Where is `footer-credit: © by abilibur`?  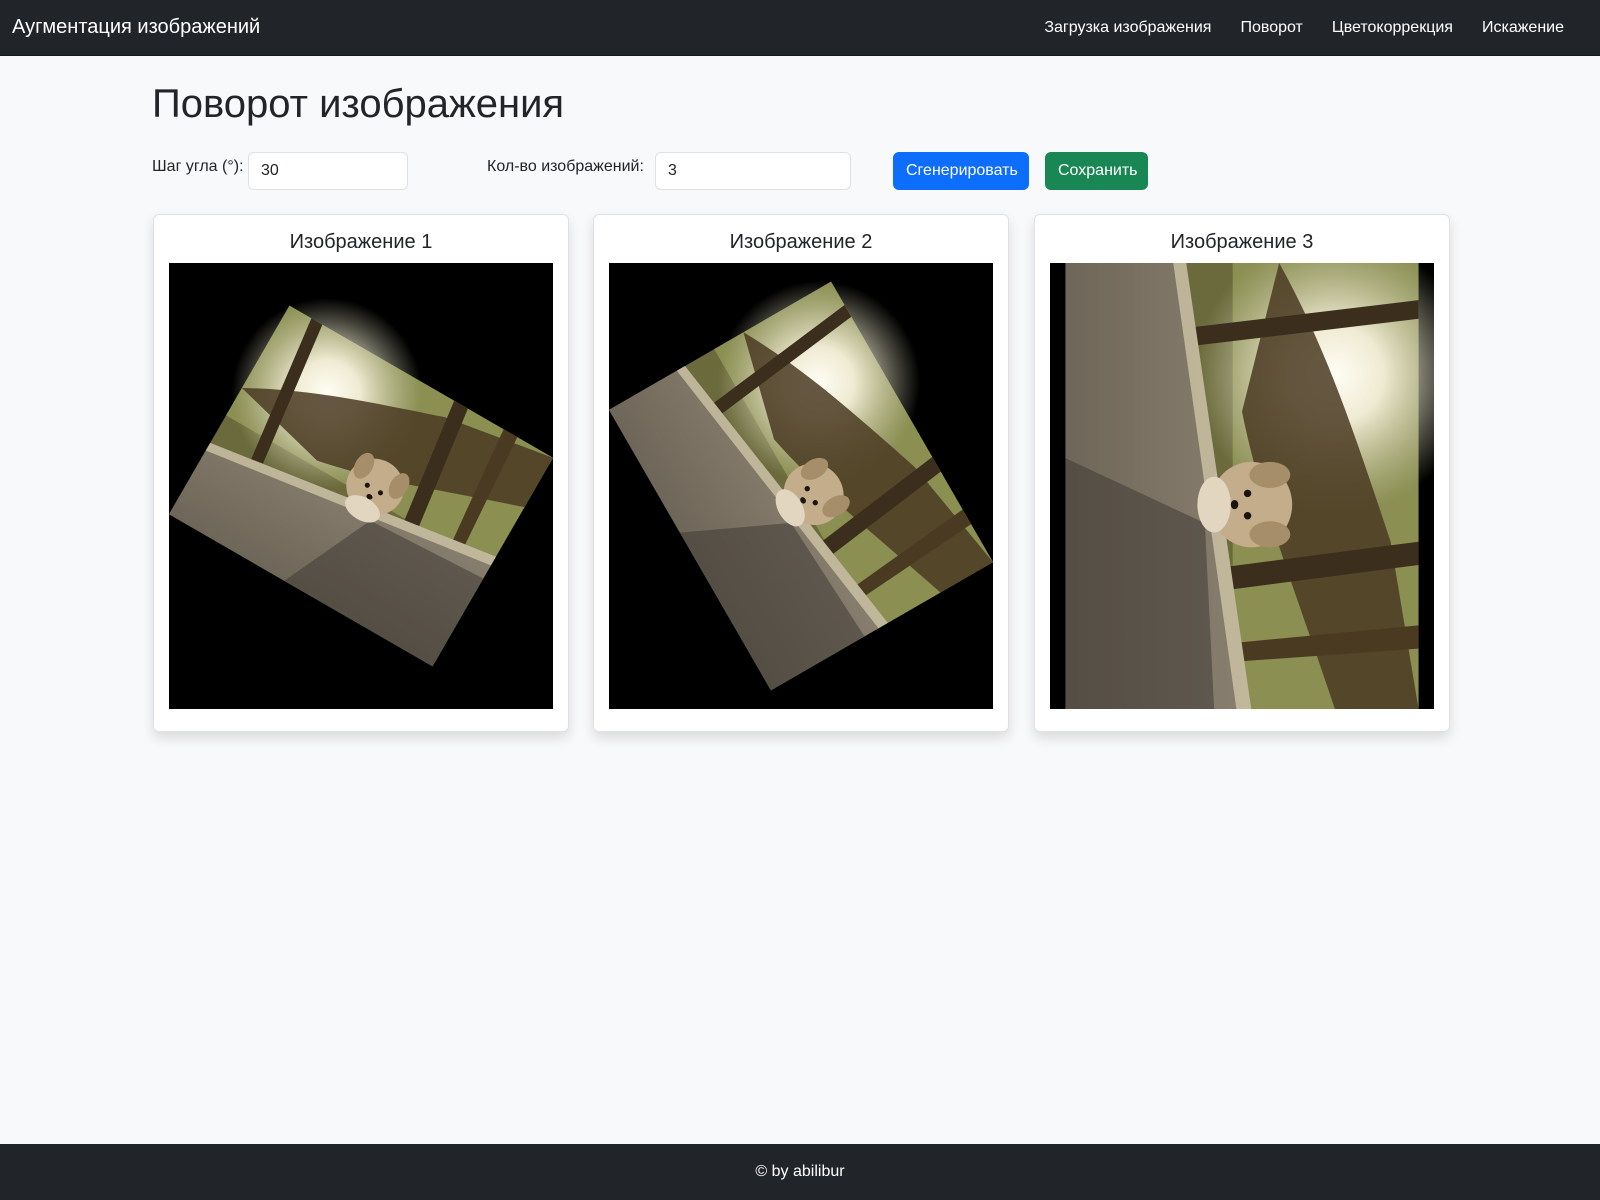
footer-credit: © by abilibur is located at coordinates (800, 1171).